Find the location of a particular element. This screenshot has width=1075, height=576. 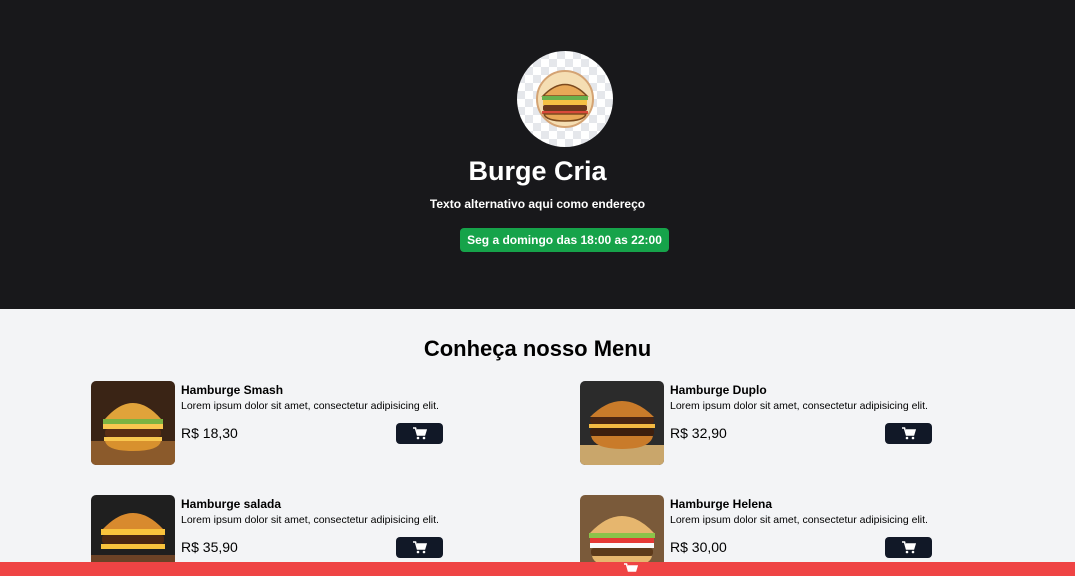

cart-footer-bar is located at coordinates (537, 569).